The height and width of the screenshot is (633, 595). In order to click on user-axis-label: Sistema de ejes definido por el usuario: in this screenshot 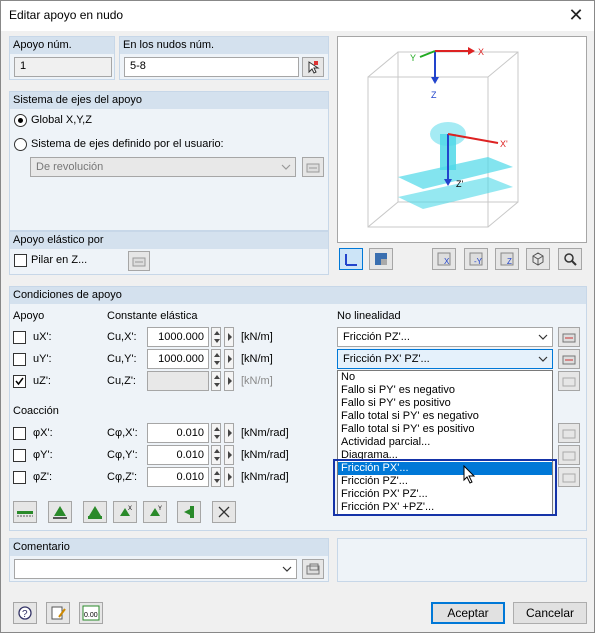, I will do `click(127, 144)`.